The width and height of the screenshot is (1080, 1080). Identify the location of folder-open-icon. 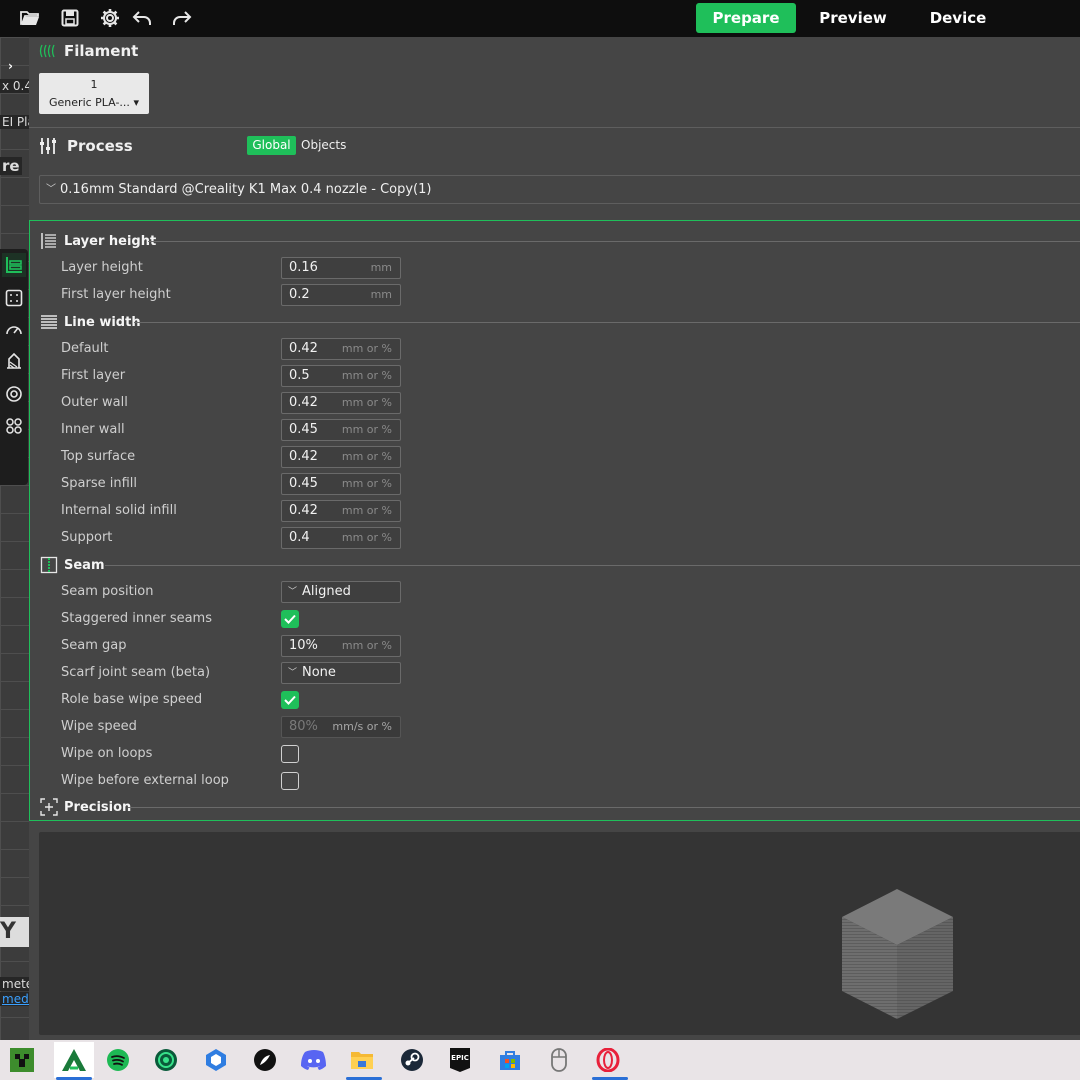
(30, 18).